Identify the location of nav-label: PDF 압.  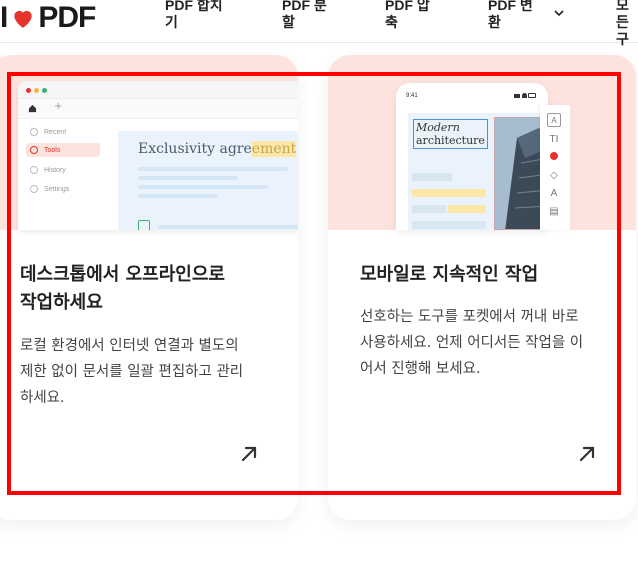
(407, 6).